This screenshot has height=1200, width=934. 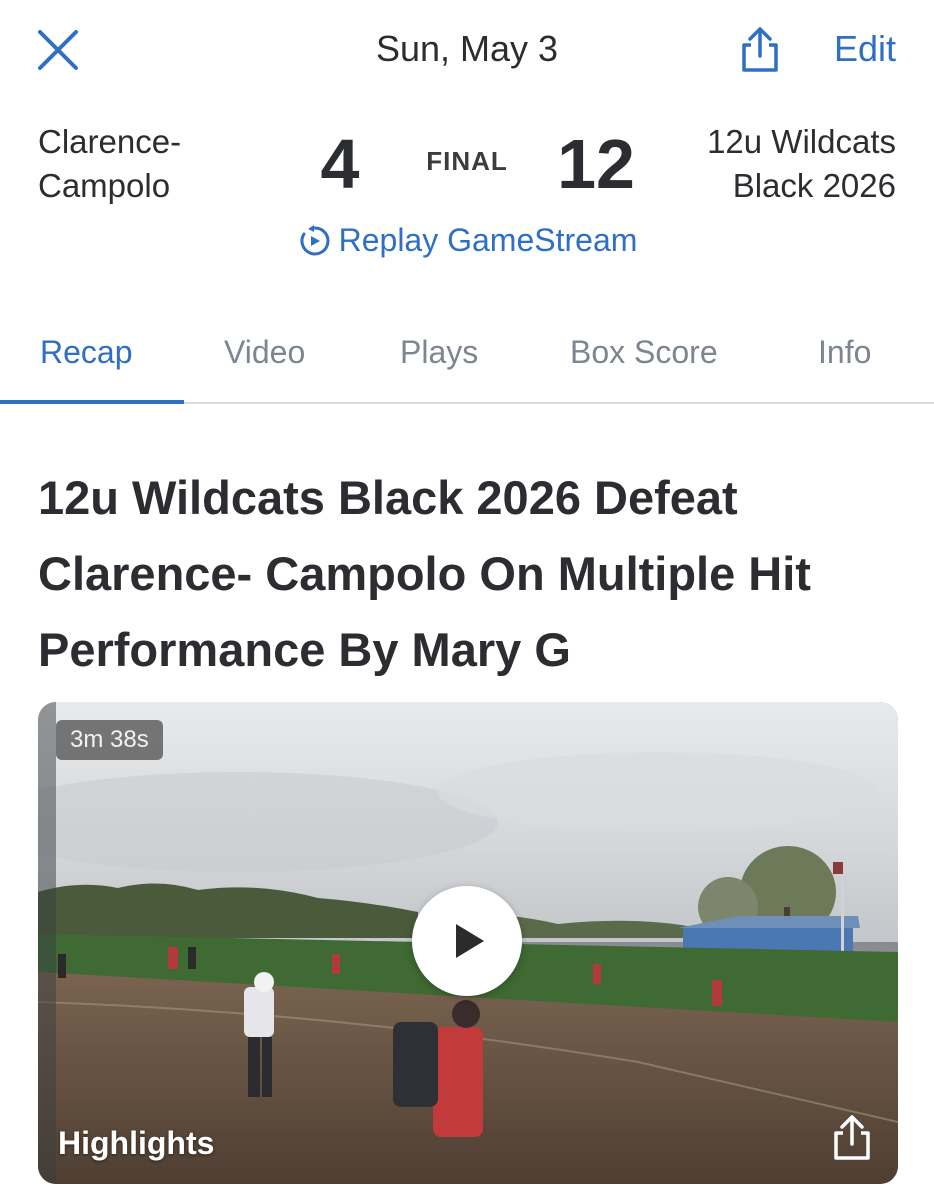 I want to click on edit-button: Edit, so click(x=865, y=49).